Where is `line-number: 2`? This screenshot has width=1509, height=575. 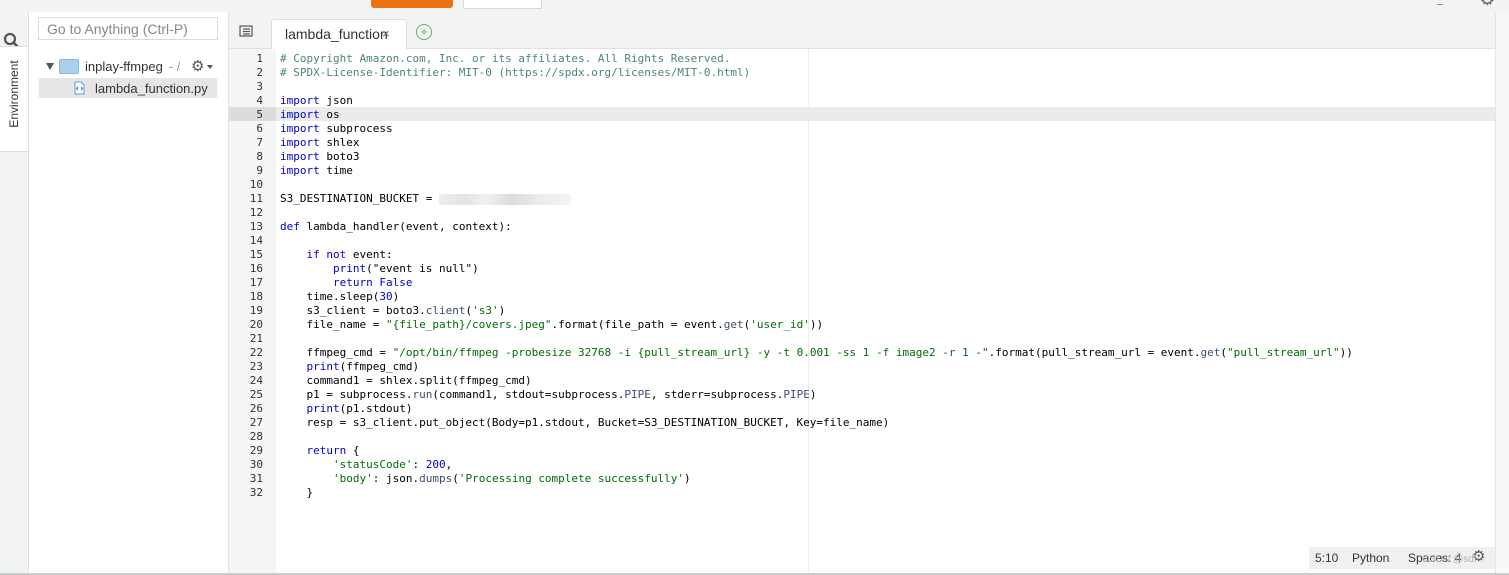
line-number: 2 is located at coordinates (259, 72).